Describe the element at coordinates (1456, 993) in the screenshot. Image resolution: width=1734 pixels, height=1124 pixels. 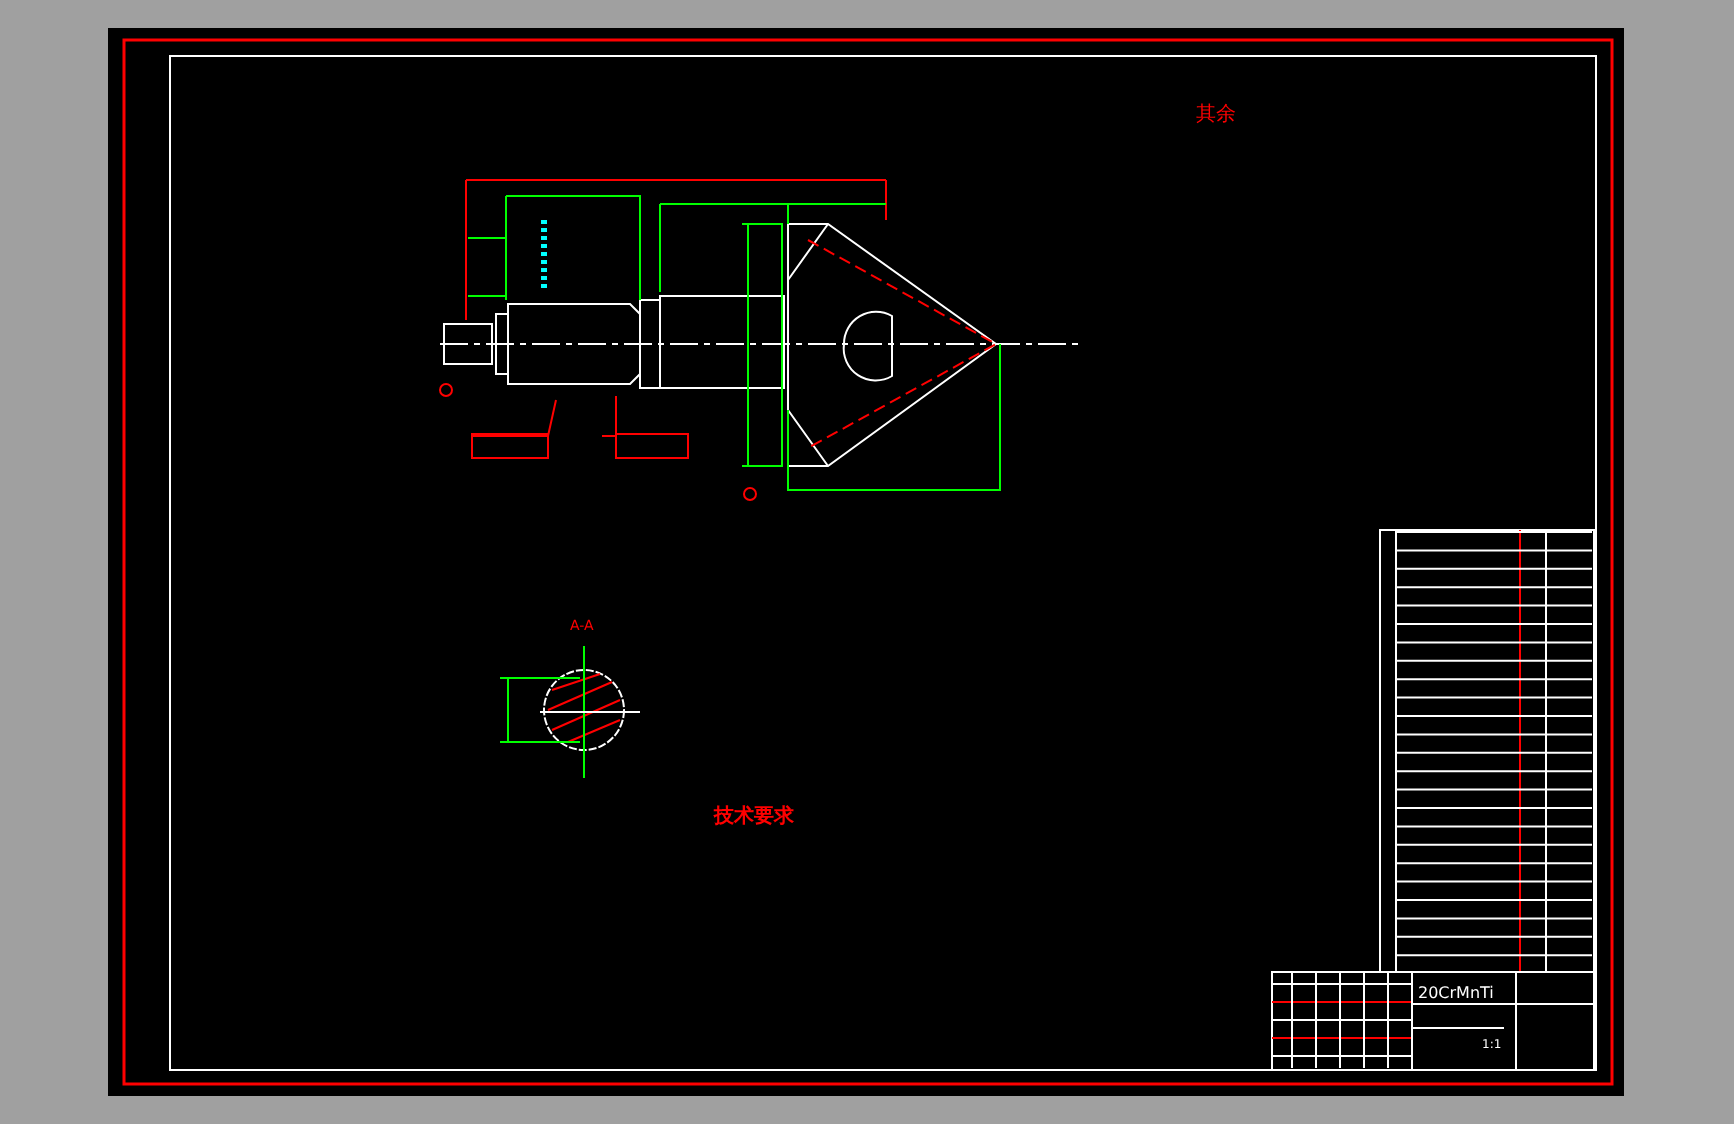
I see `material-label: 20CrMnTi` at that location.